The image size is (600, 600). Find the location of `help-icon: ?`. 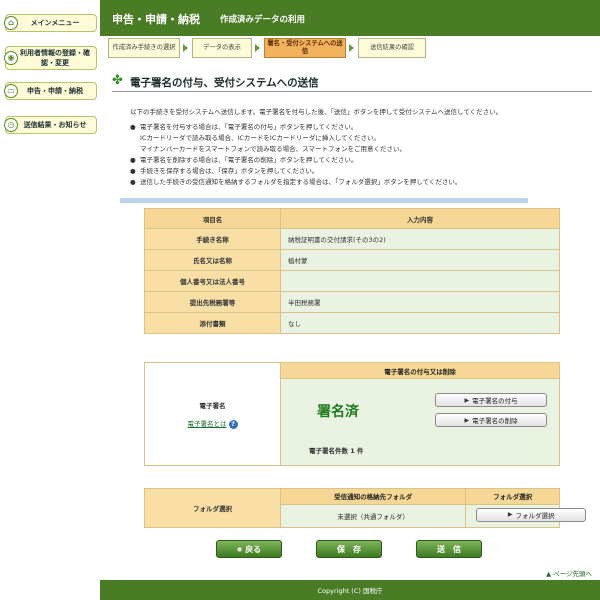

help-icon: ? is located at coordinates (233, 424).